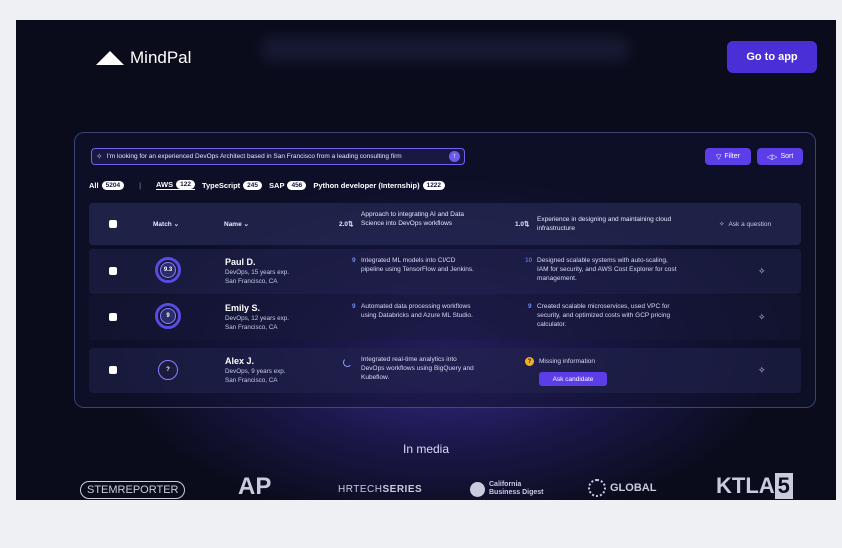  Describe the element at coordinates (772, 157) in the screenshot. I see `sort-icon: ◁▷` at that location.